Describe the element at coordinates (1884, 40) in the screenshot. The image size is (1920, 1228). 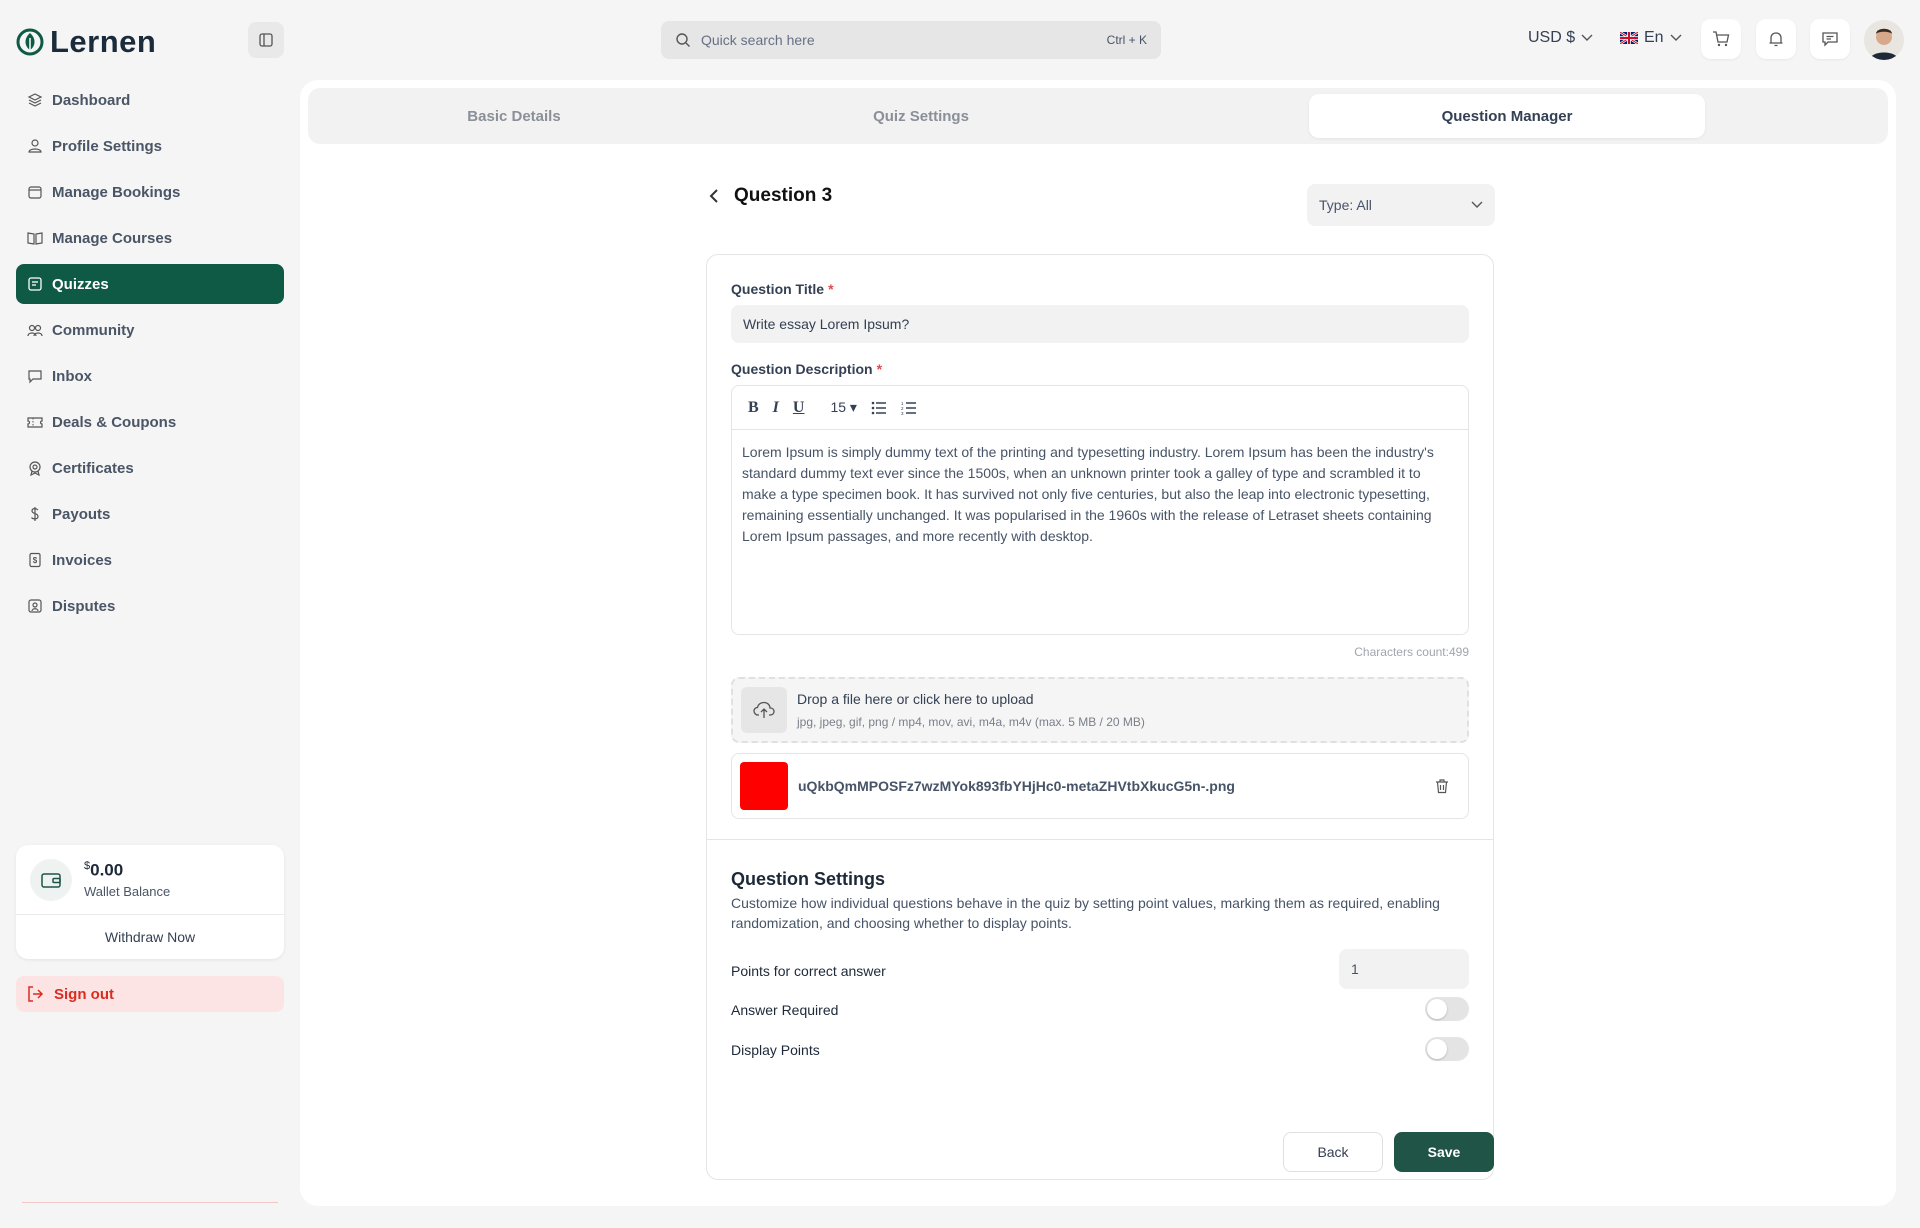
I see `user-avatar` at that location.